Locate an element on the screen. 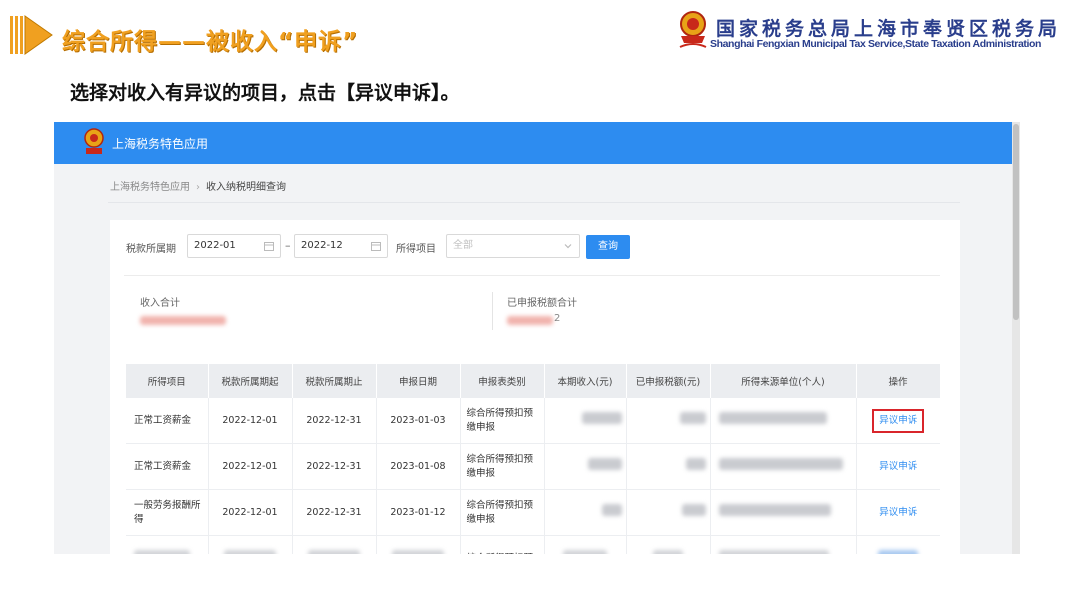 This screenshot has height=608, width=1080. arrow-bullet-icon is located at coordinates (31, 35).